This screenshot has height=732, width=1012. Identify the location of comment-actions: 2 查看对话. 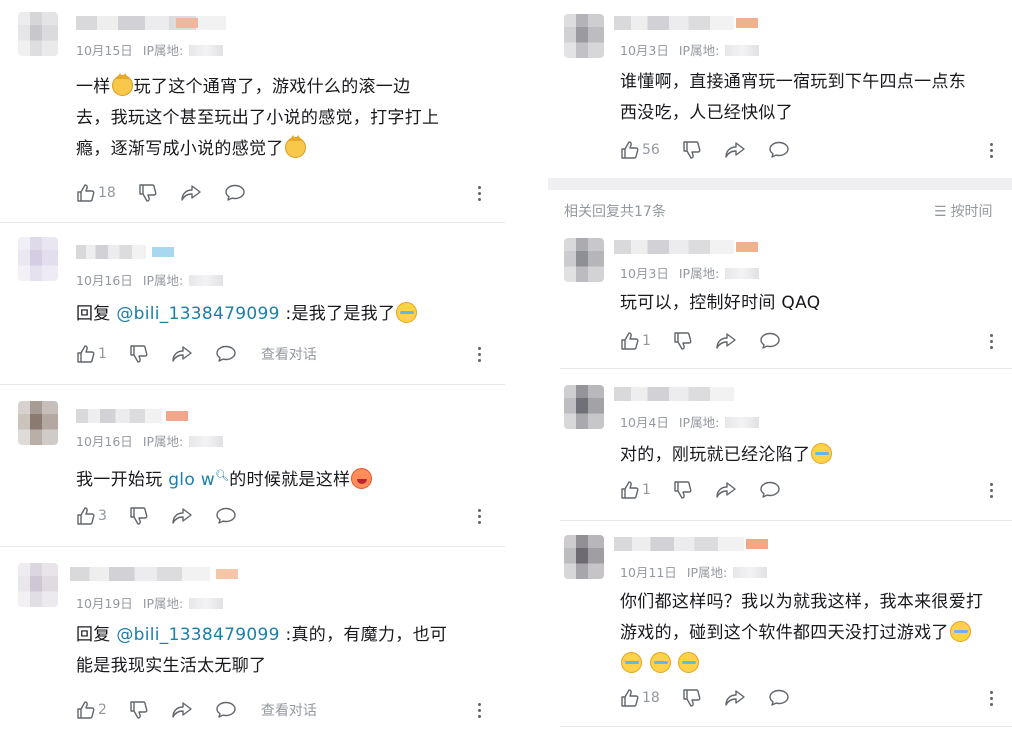
(196, 710).